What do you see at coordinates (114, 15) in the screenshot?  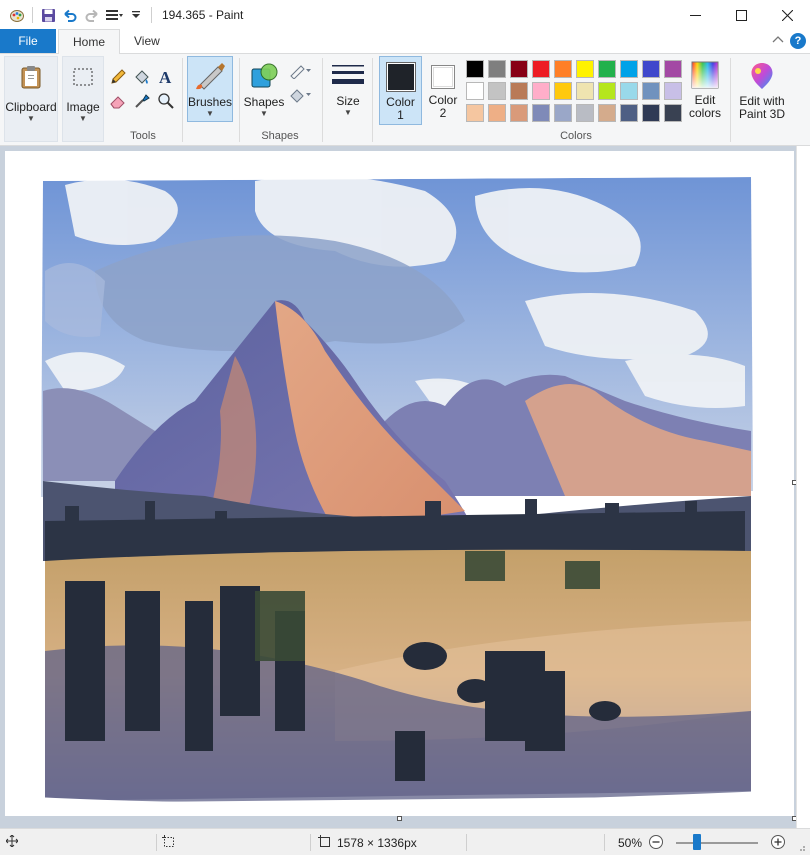 I see `properties-menu-icon` at bounding box center [114, 15].